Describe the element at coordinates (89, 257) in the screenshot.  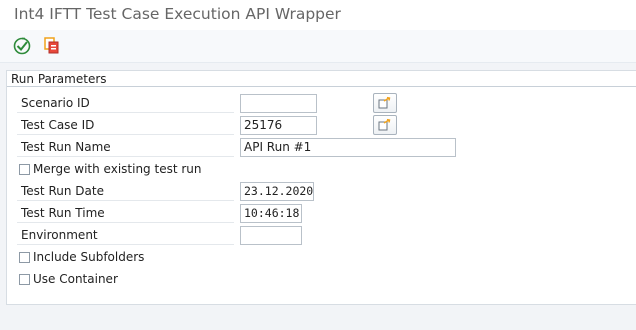
I see `include-subfolders-label: Include Subfolders` at that location.